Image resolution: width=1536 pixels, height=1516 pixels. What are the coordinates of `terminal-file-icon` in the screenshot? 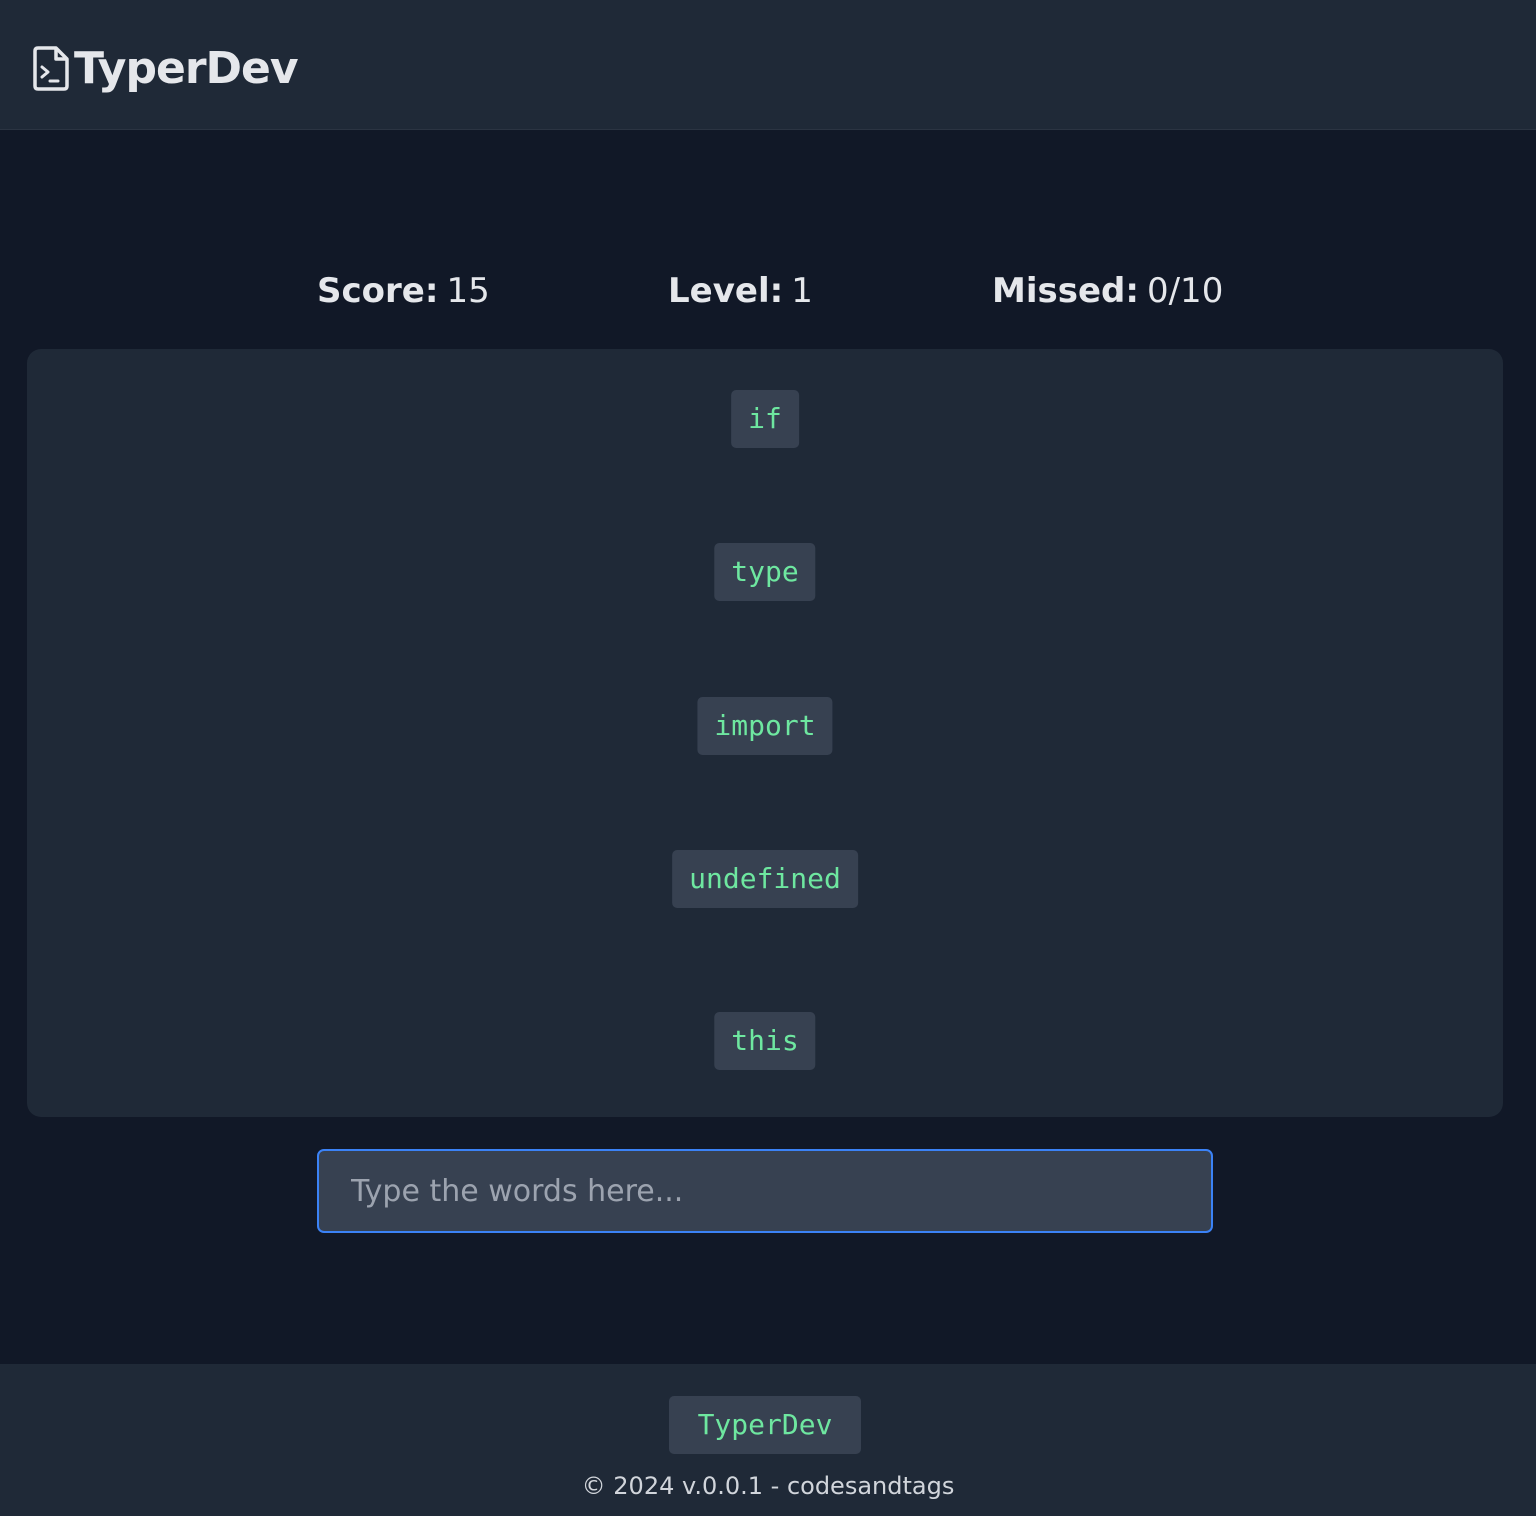 It's located at (51, 68).